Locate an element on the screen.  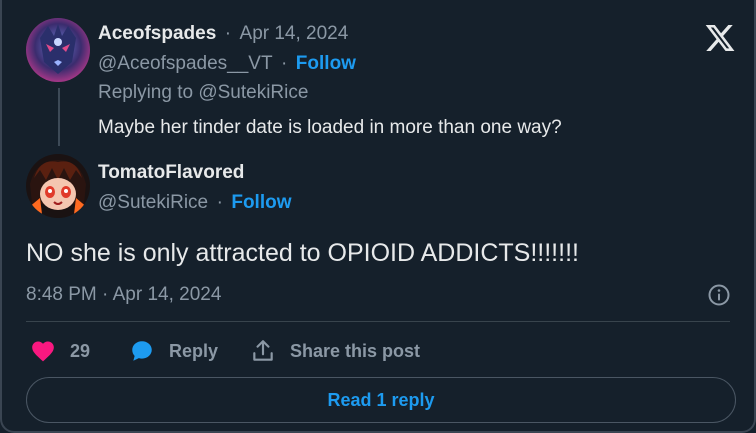
parent-header: Aceofspades · Apr 14, 2024 is located at coordinates (223, 33).